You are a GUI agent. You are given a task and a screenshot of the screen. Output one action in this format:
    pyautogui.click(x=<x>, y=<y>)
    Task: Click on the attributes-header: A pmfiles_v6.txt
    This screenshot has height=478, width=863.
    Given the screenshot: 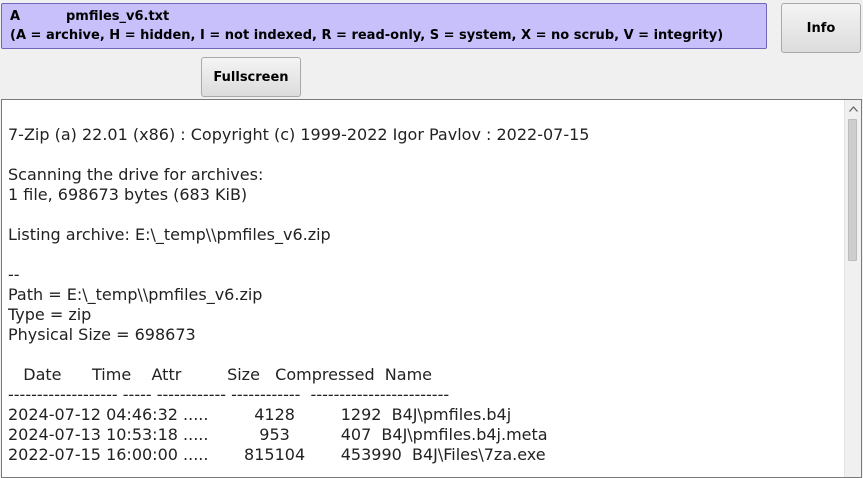 What is the action you would take?
    pyautogui.click(x=384, y=16)
    